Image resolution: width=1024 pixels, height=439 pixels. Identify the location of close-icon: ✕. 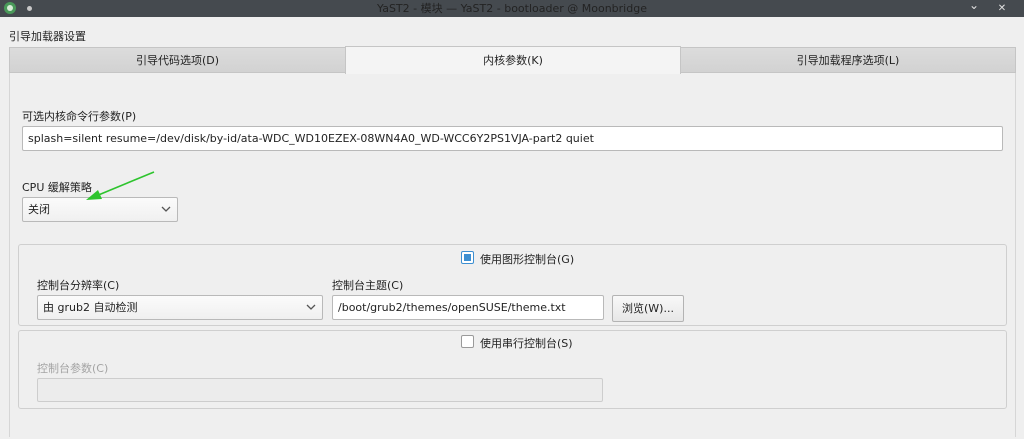
(1002, 8).